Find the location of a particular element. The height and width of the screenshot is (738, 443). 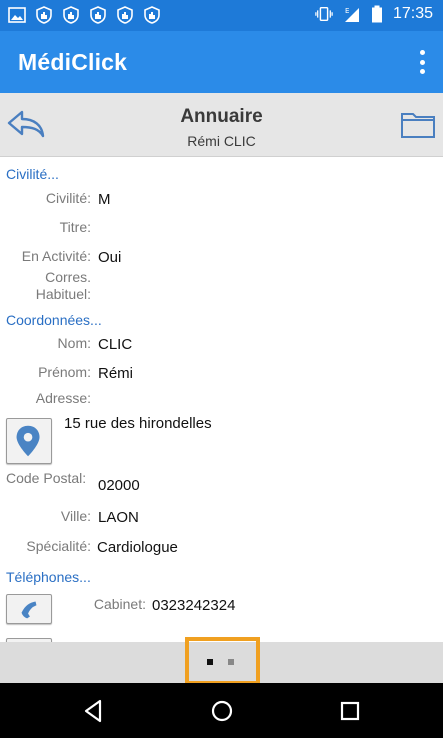

code-postal-label: Code Postal: is located at coordinates (46, 478).